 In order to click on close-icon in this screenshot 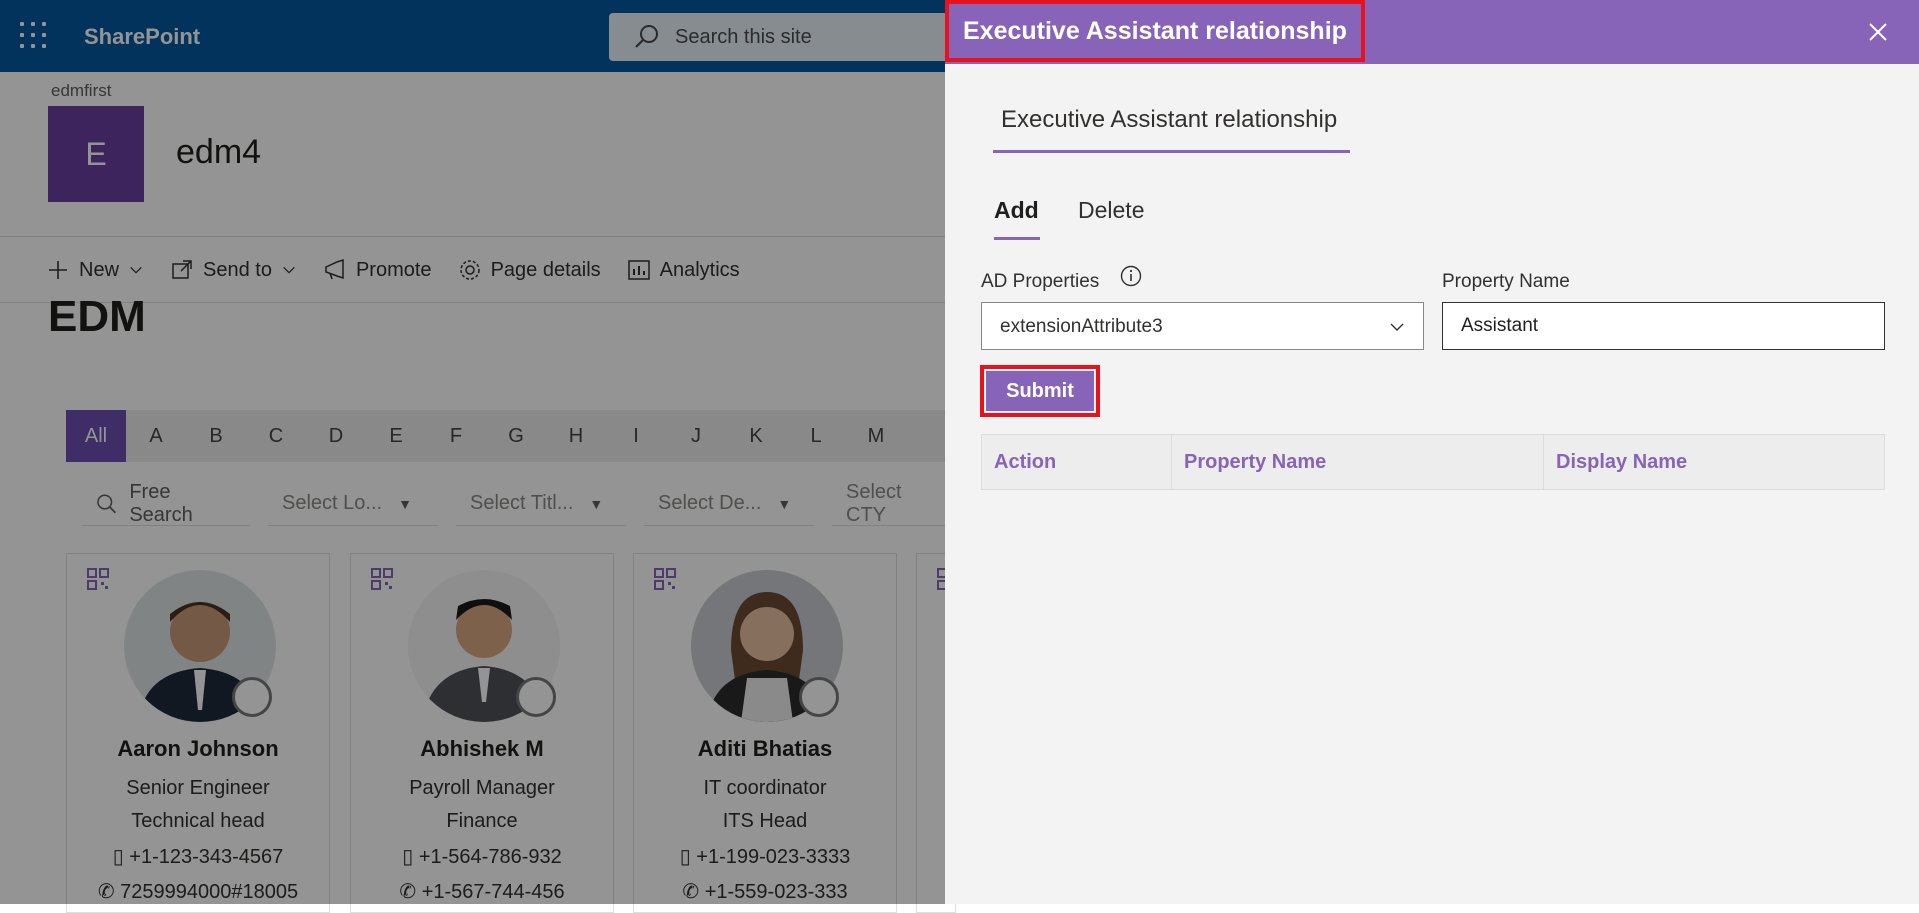, I will do `click(1878, 32)`.